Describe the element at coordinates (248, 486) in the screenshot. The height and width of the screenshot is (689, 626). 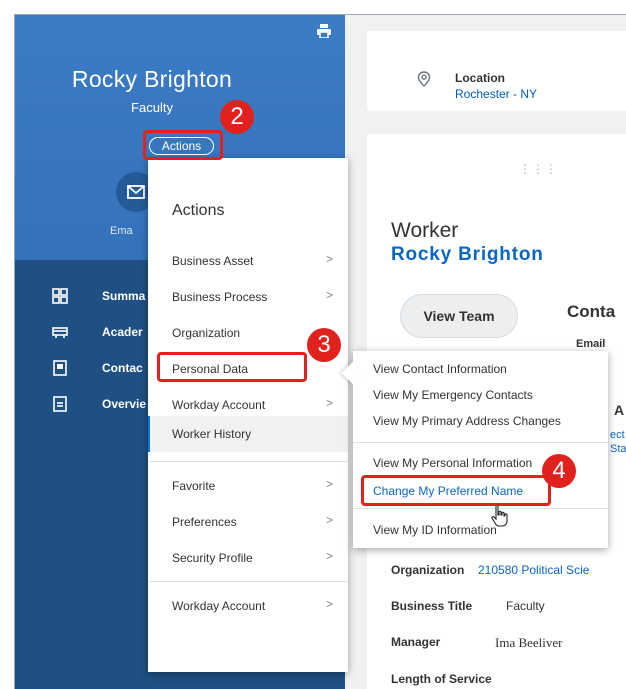
I see `menu-item-favorite: Favorite >` at that location.